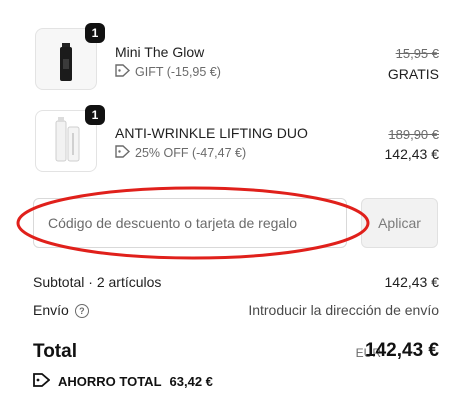  What do you see at coordinates (81, 311) in the screenshot?
I see `help-icon: ?` at bounding box center [81, 311].